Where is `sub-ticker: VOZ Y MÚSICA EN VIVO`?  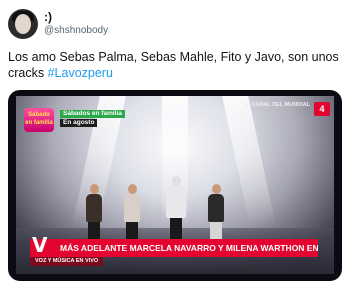
sub-ticker: VOZ Y MÚSICA EN VIVO is located at coordinates (67, 261).